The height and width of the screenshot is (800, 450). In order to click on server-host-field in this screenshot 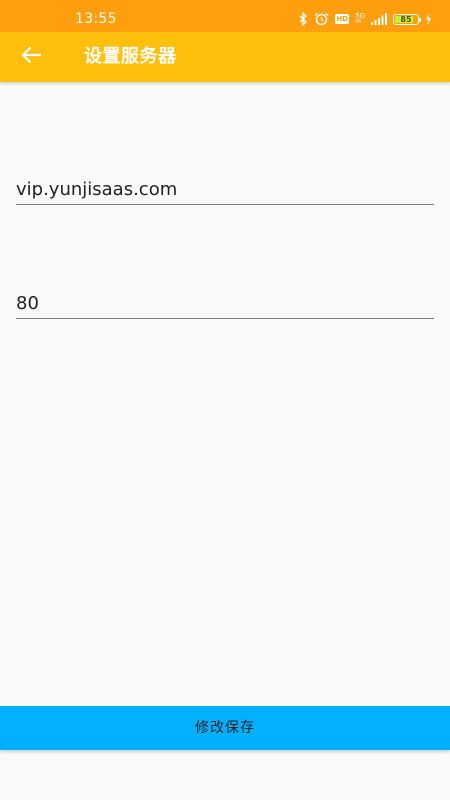, I will do `click(225, 190)`.